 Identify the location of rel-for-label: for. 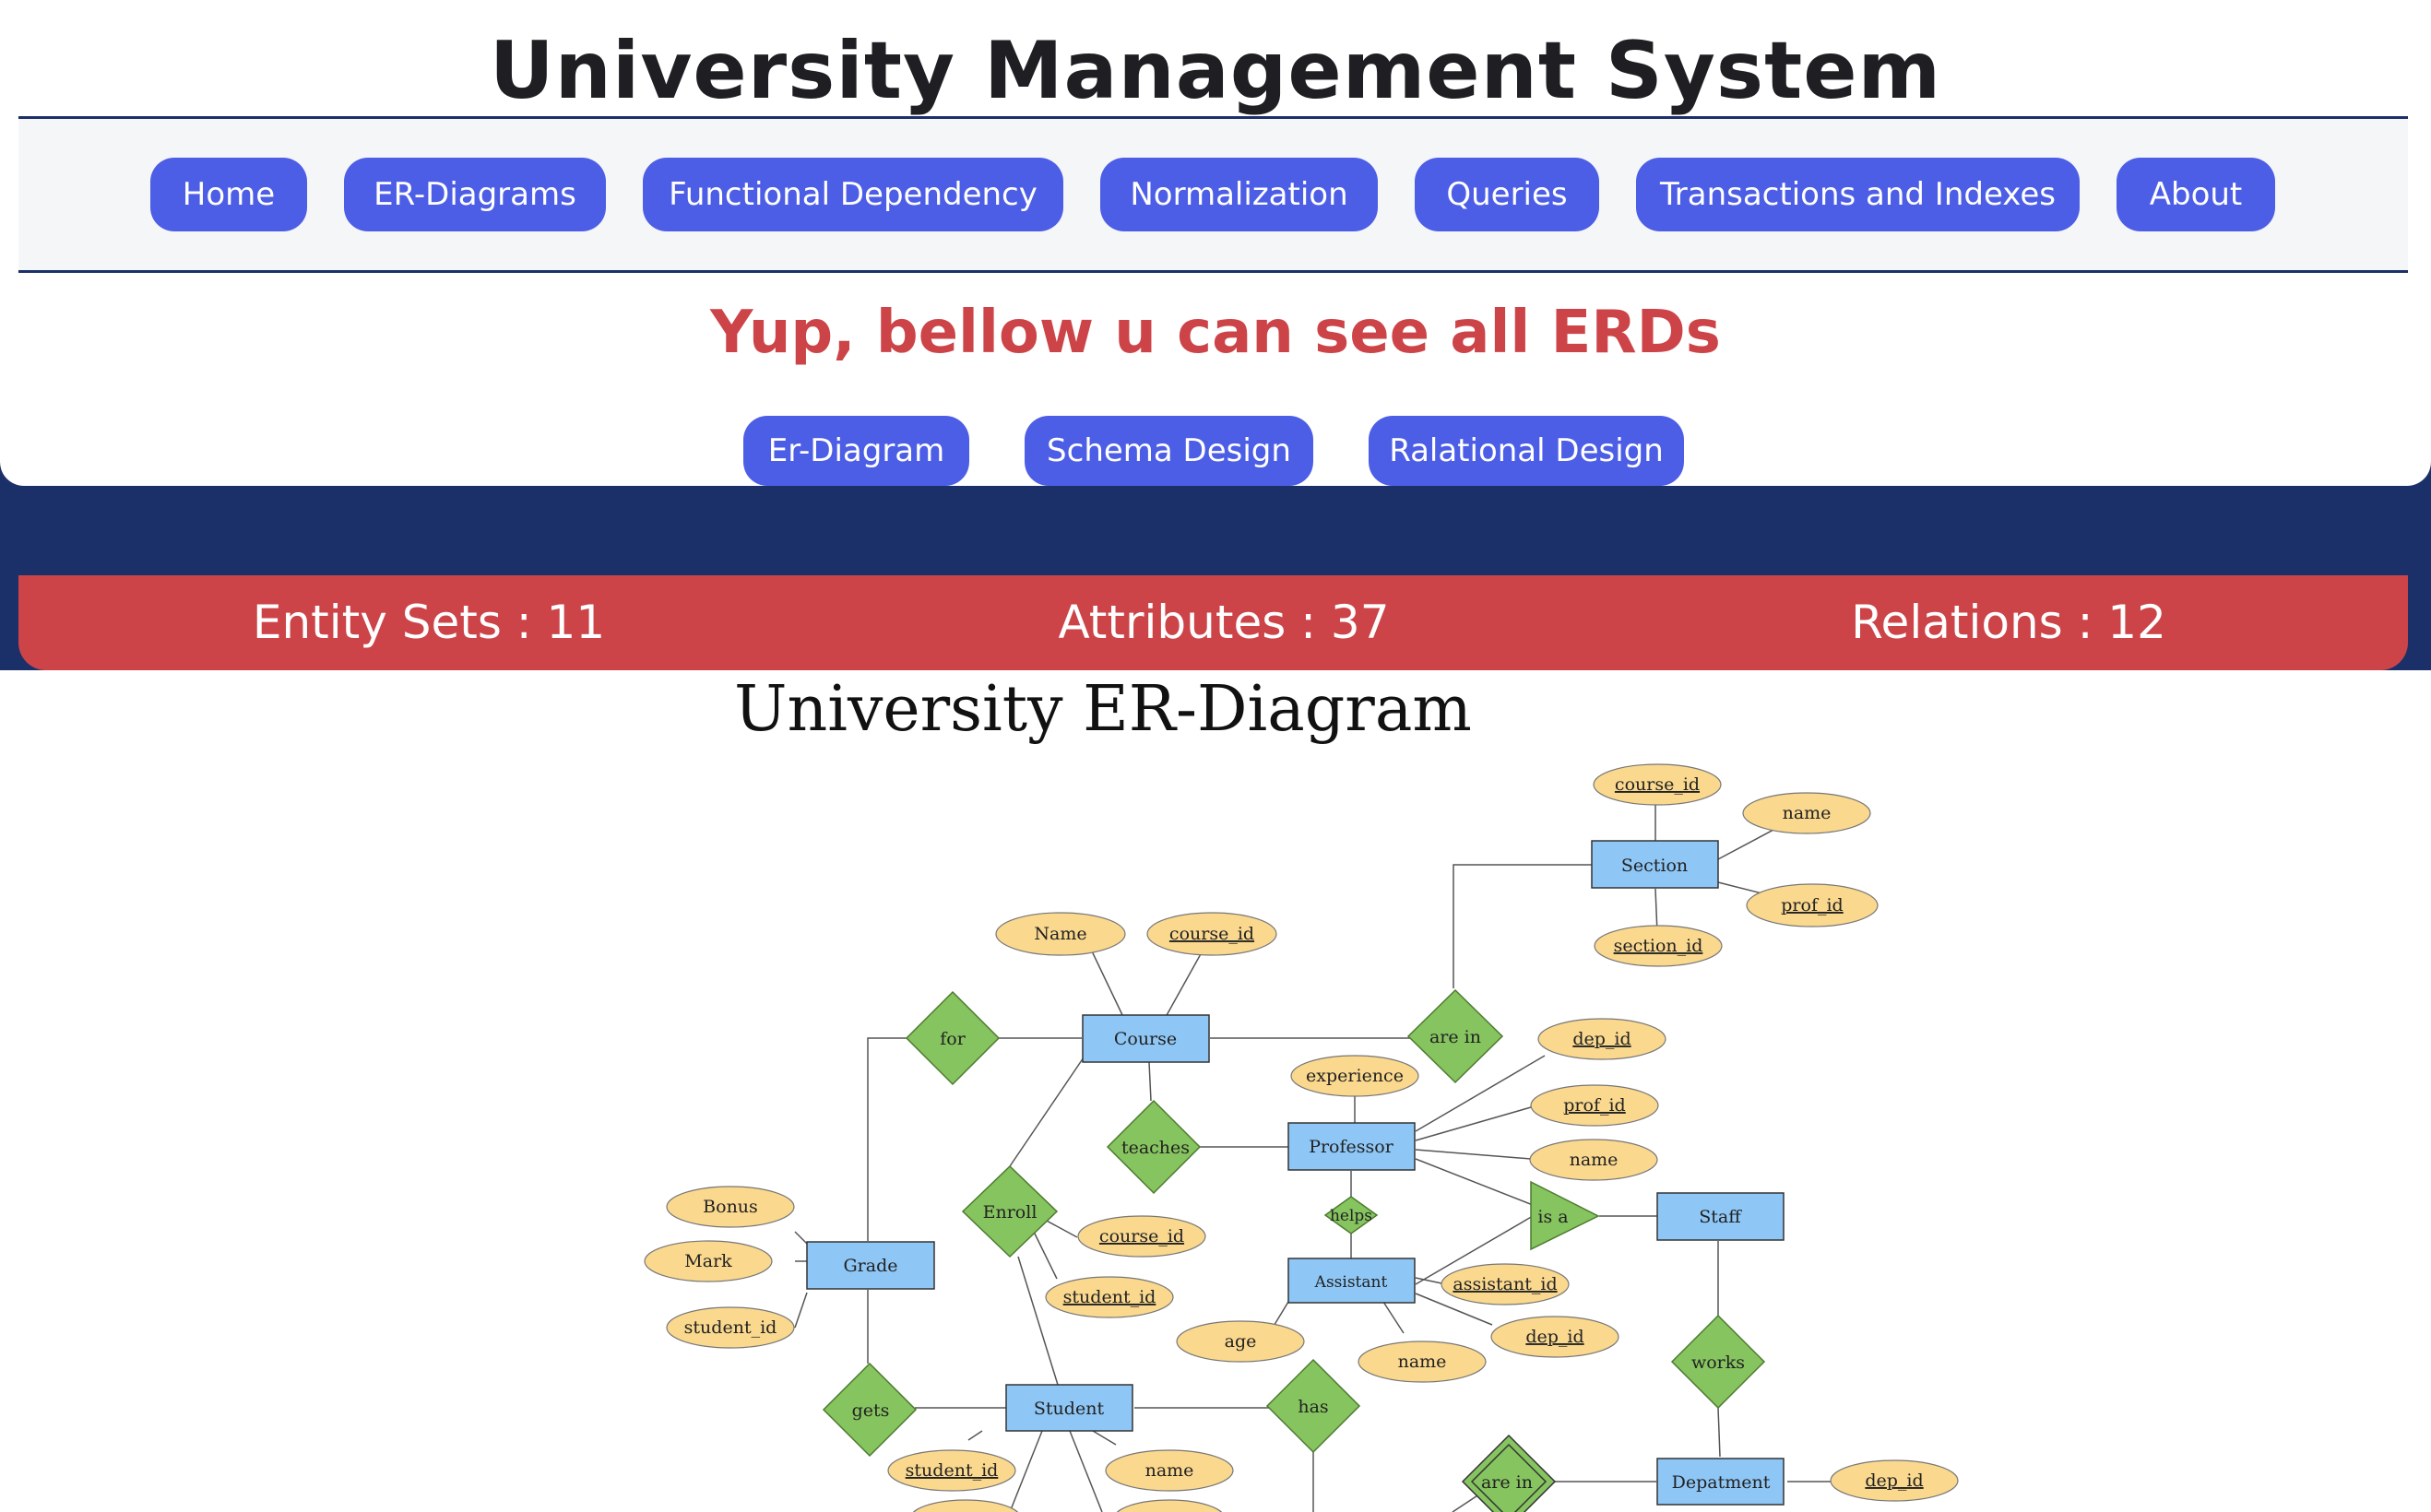
(953, 1039).